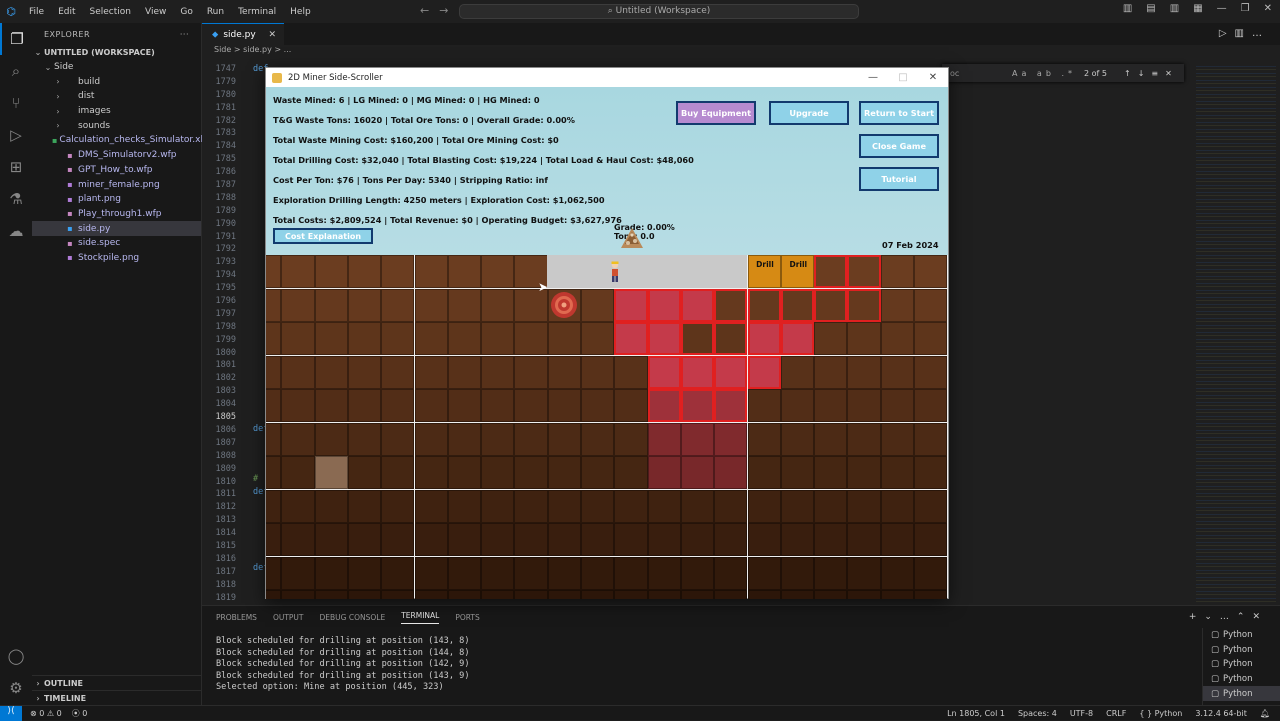 The image size is (1280, 721). What do you see at coordinates (1245, 617) in the screenshot?
I see `maximize-panel-icon: ⌃` at bounding box center [1245, 617].